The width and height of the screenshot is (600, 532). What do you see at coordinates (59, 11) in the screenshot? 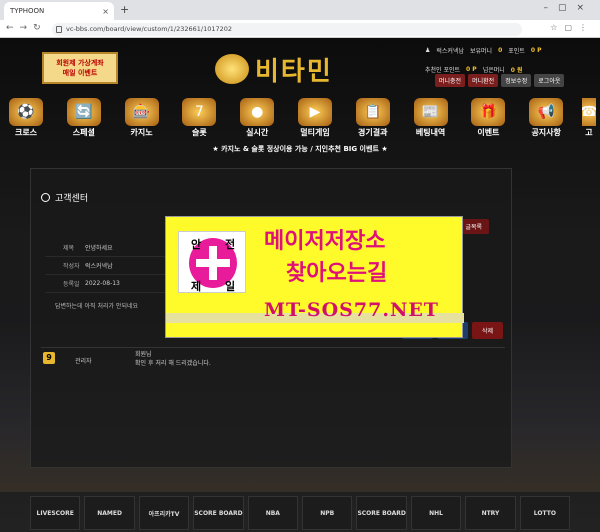
I see `browser-tab: TYPHOON ×` at bounding box center [59, 11].